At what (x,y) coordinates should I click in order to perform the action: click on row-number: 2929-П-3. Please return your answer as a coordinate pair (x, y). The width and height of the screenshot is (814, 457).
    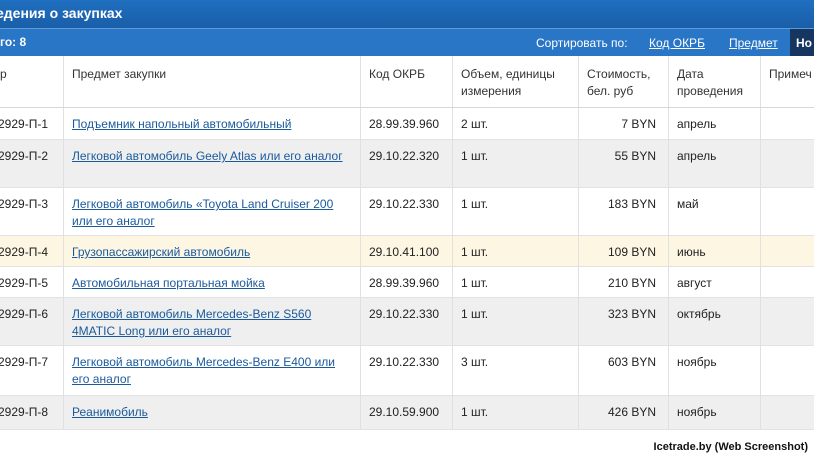
    Looking at the image, I should click on (24, 204).